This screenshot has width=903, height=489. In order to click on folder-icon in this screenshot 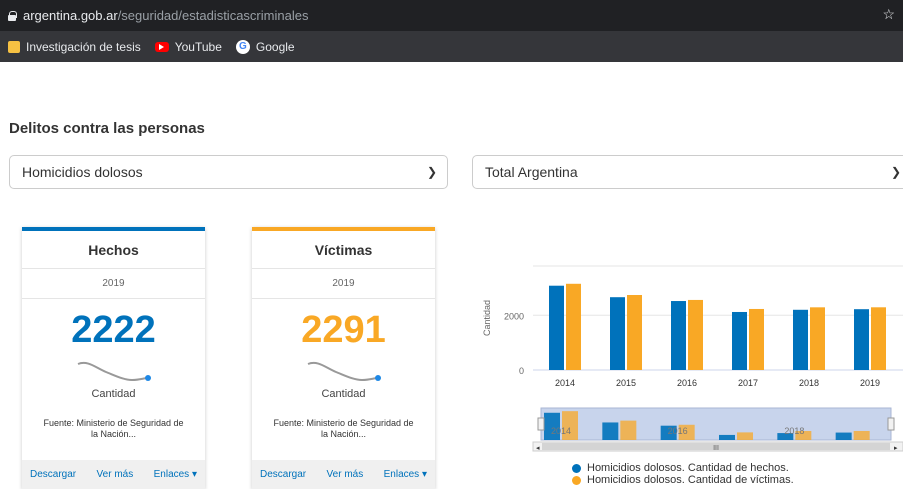, I will do `click(14, 46)`.